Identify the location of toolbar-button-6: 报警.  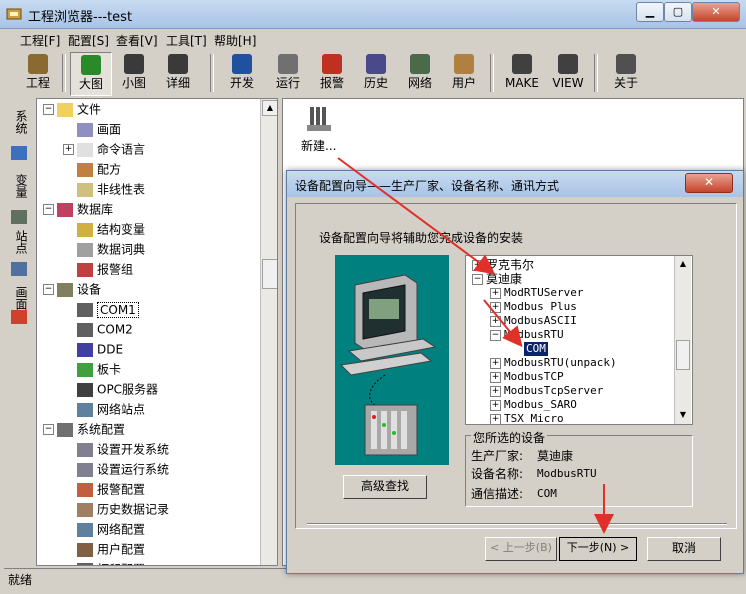
(332, 73).